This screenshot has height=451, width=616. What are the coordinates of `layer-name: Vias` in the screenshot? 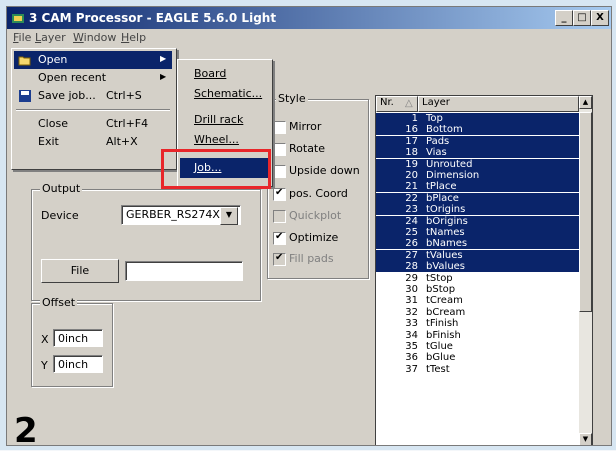 It's located at (436, 153).